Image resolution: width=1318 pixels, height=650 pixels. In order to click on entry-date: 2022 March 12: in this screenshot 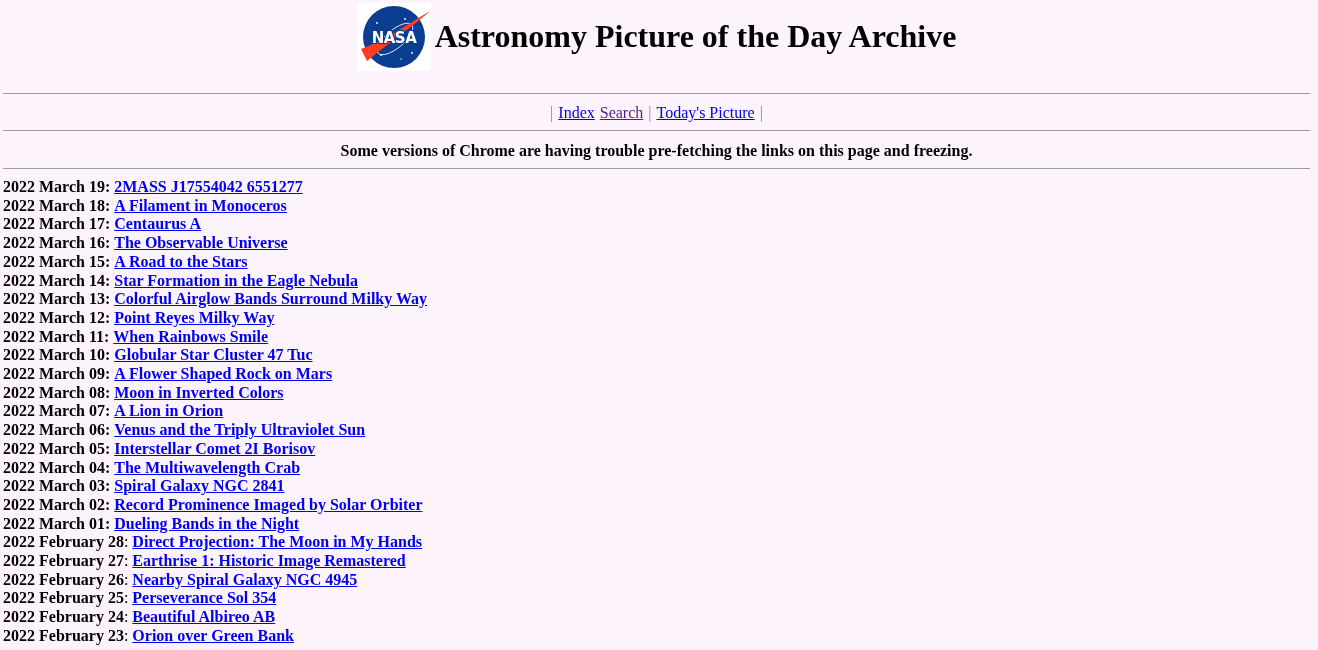, I will do `click(57, 318)`.